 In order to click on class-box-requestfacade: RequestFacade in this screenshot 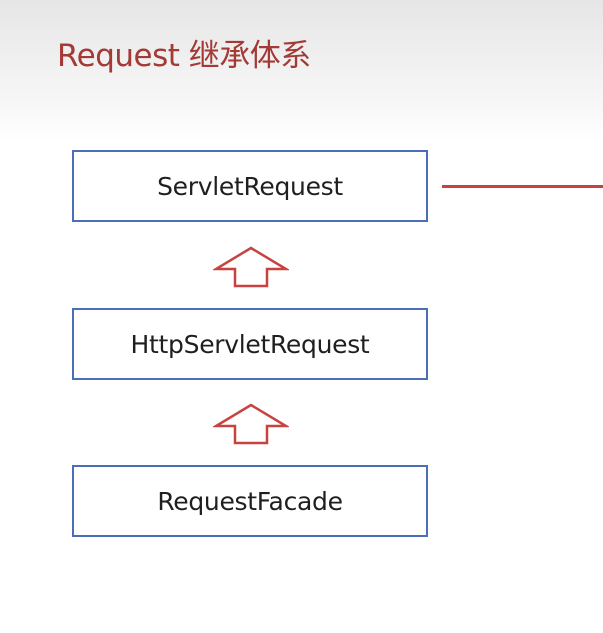, I will do `click(250, 501)`.